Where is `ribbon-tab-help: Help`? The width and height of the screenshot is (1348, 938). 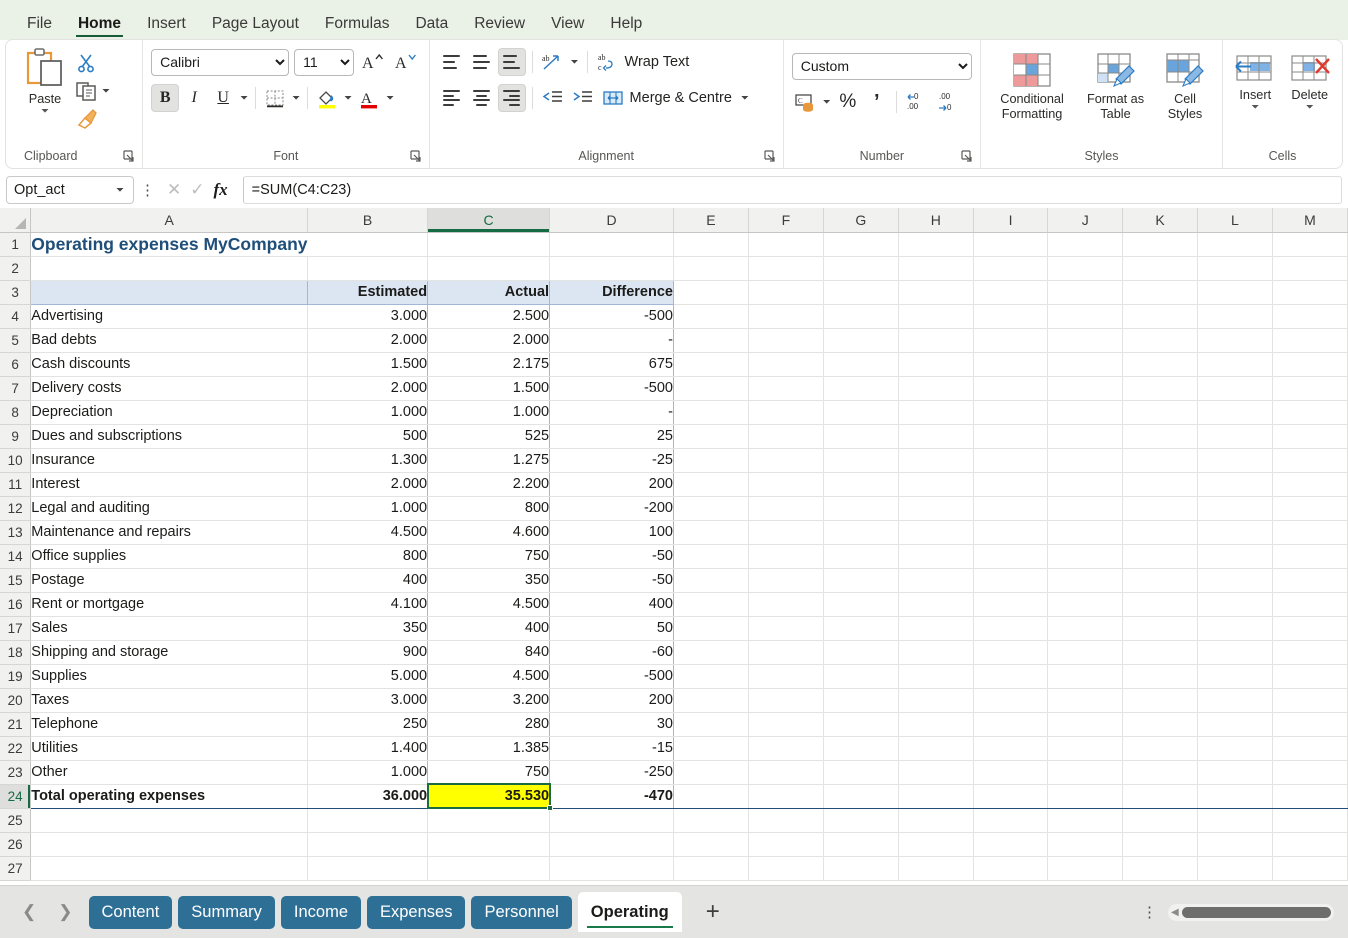 ribbon-tab-help: Help is located at coordinates (626, 28).